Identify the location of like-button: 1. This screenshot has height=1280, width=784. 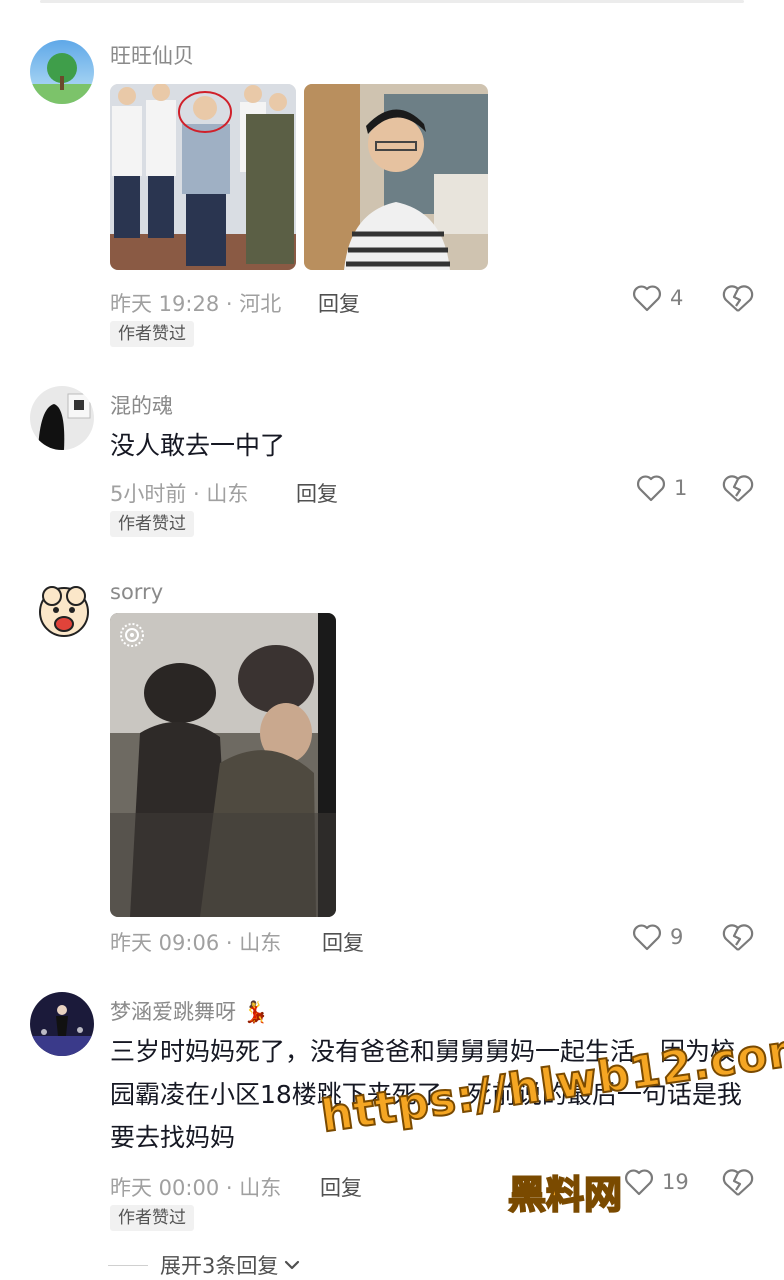
(661, 488).